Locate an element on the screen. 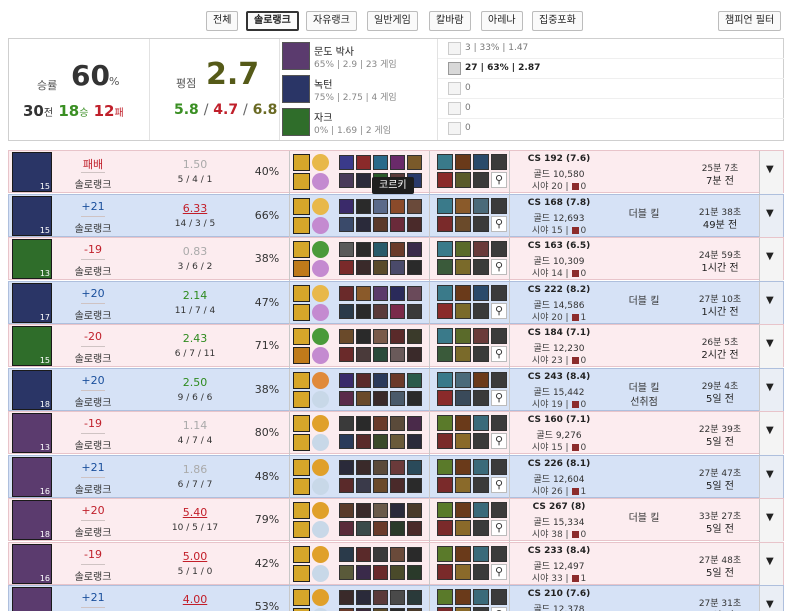  champion-portrait-icon: 18 is located at coordinates (32, 389).